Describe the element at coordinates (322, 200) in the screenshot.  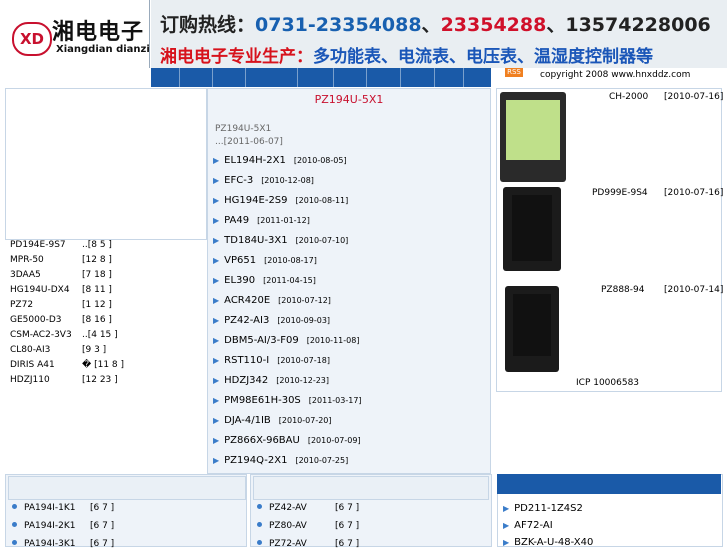
I see `product-date: [2010-08-11]` at that location.